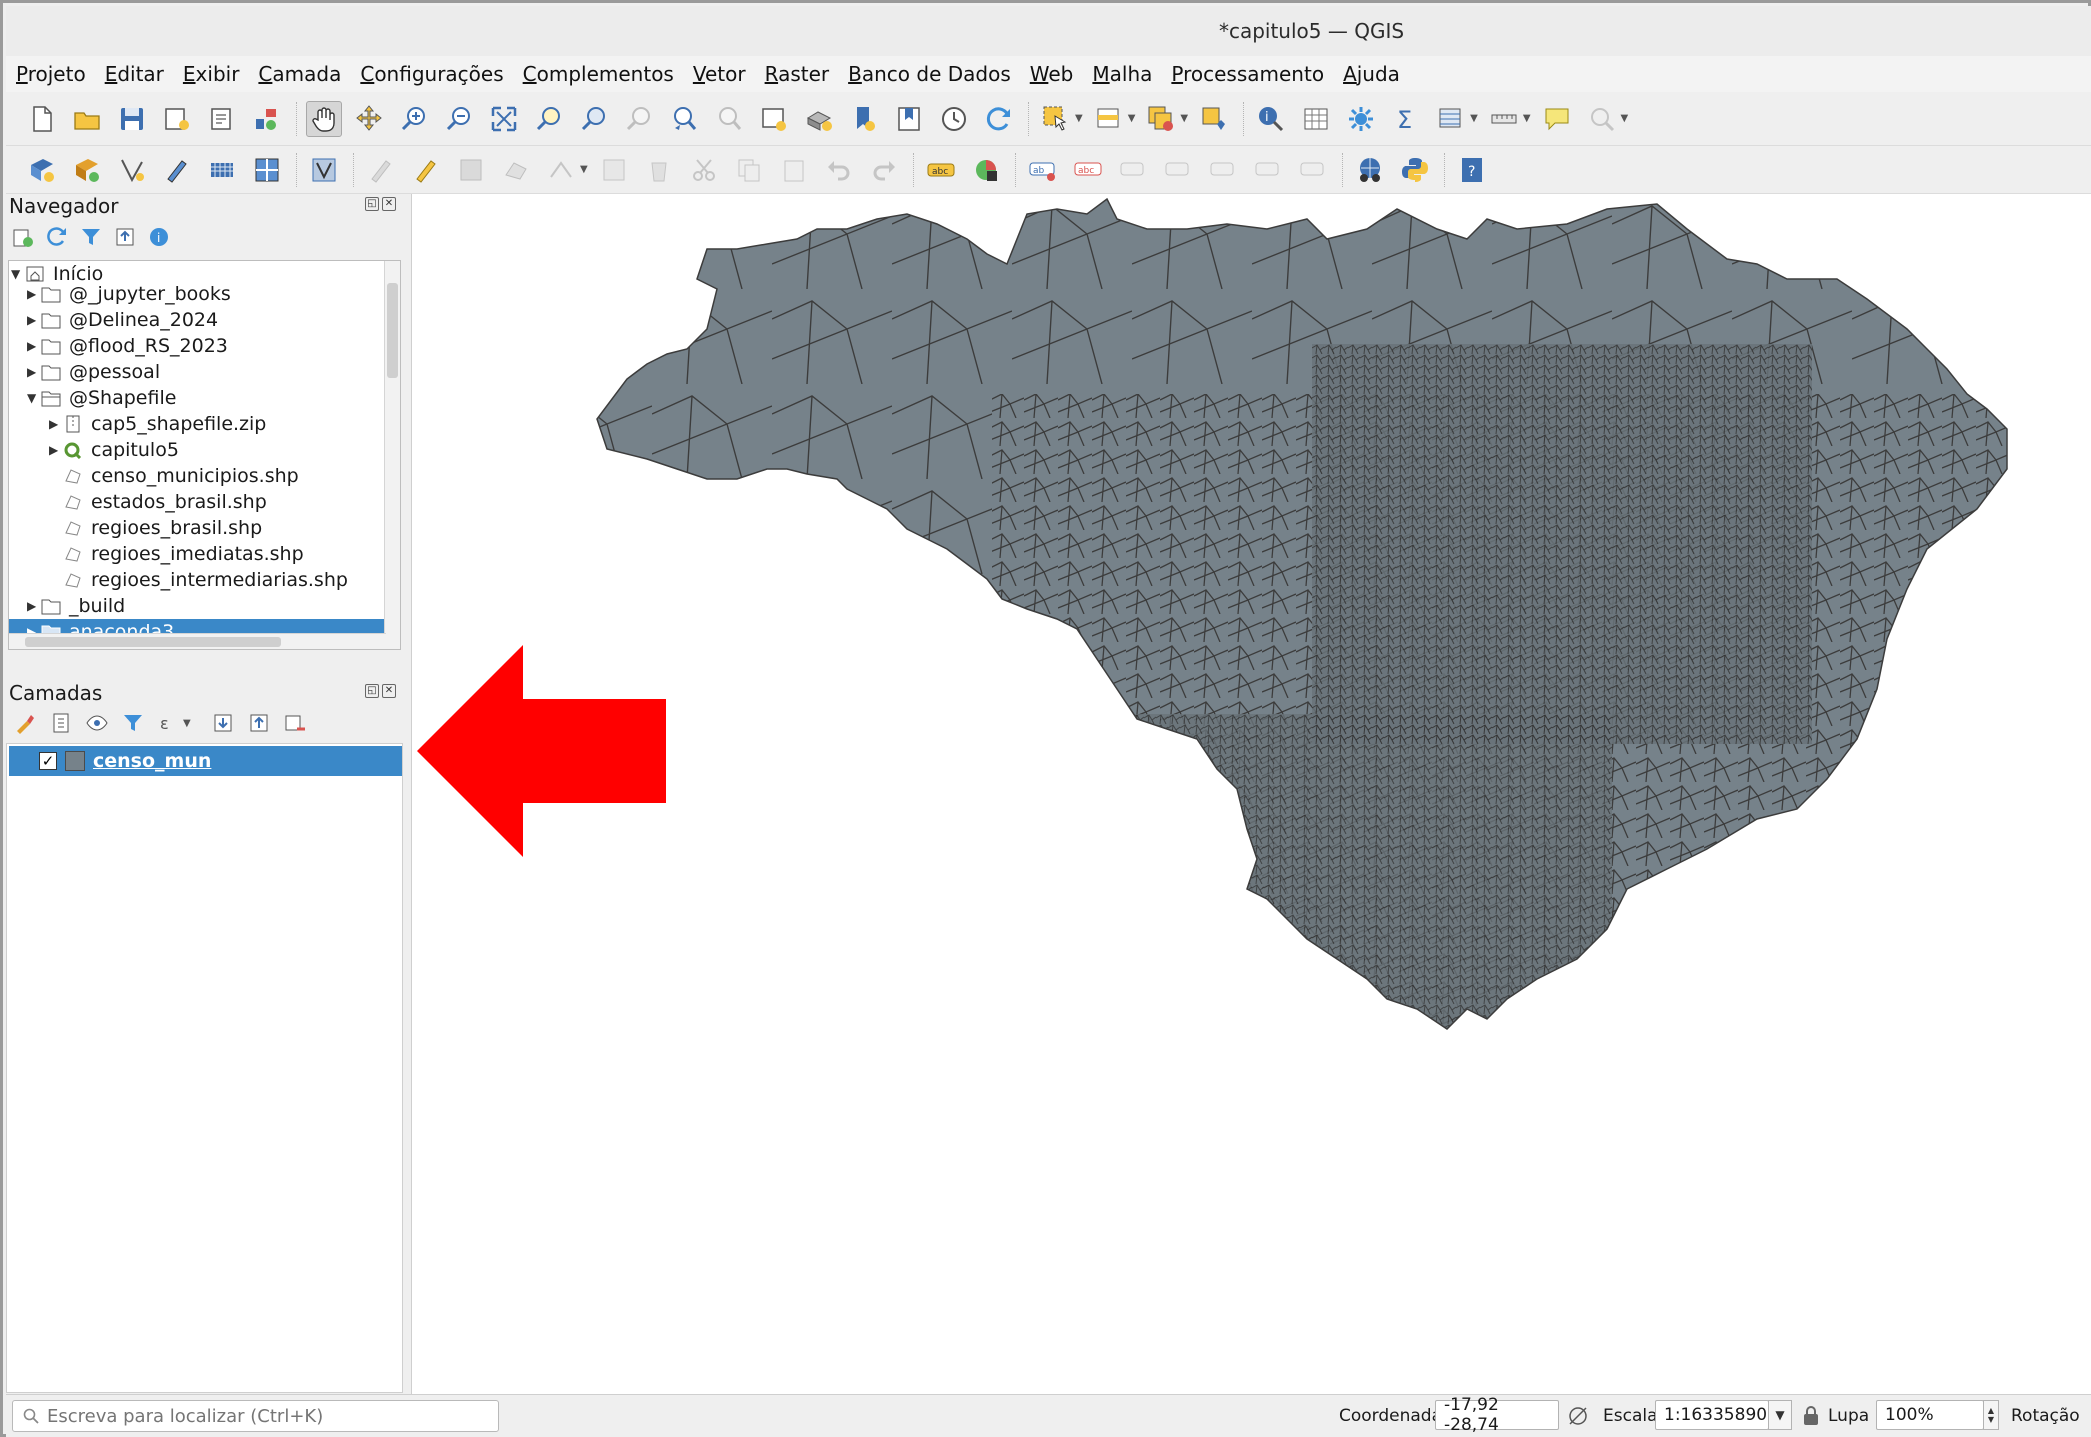 The image size is (2091, 1437). Describe the element at coordinates (1504, 119) in the screenshot. I see `measure-line-icon` at that location.